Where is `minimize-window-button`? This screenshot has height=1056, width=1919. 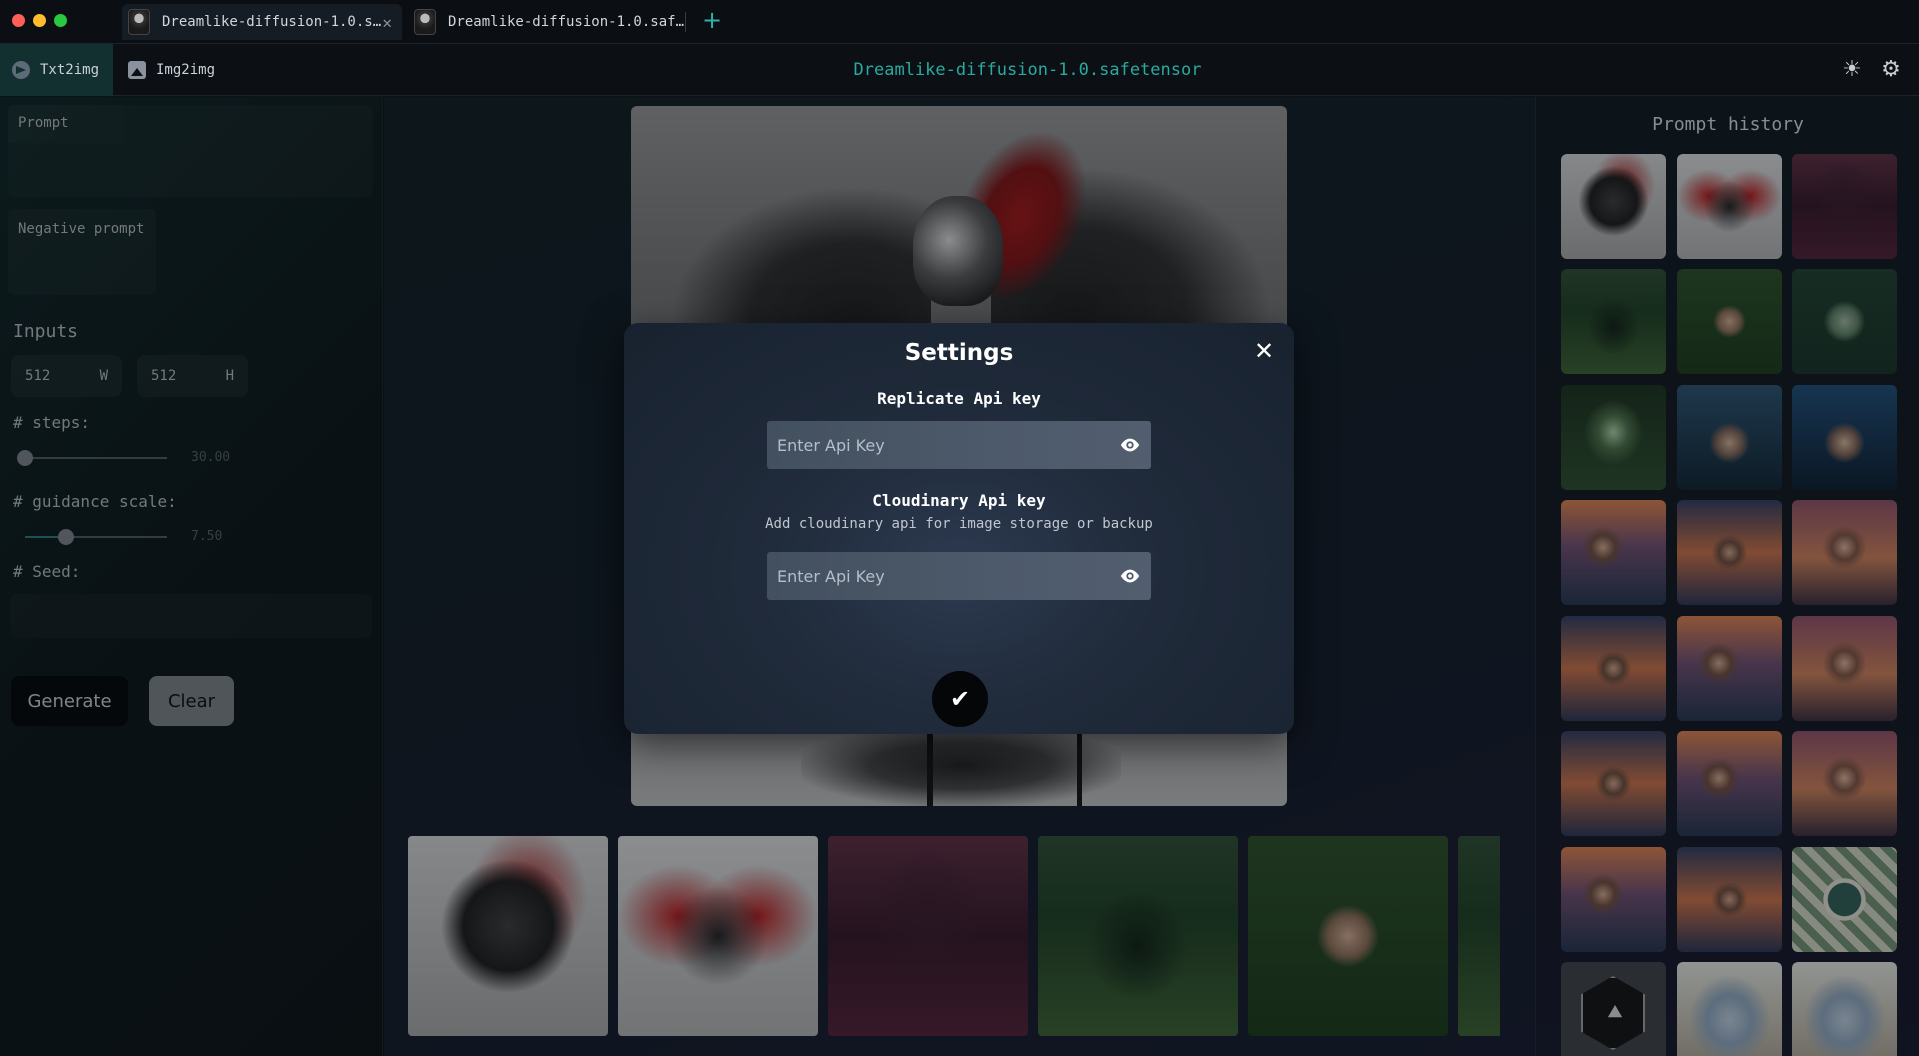 minimize-window-button is located at coordinates (39, 20).